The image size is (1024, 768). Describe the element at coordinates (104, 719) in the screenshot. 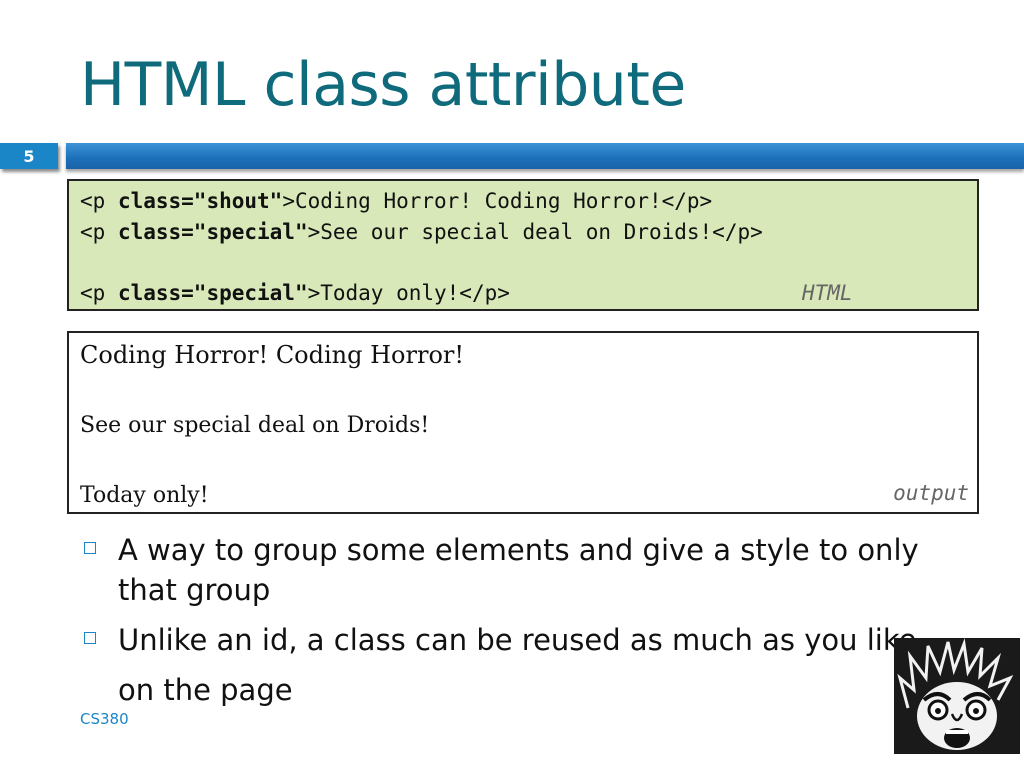

I see `footer-course-label: CS380` at that location.